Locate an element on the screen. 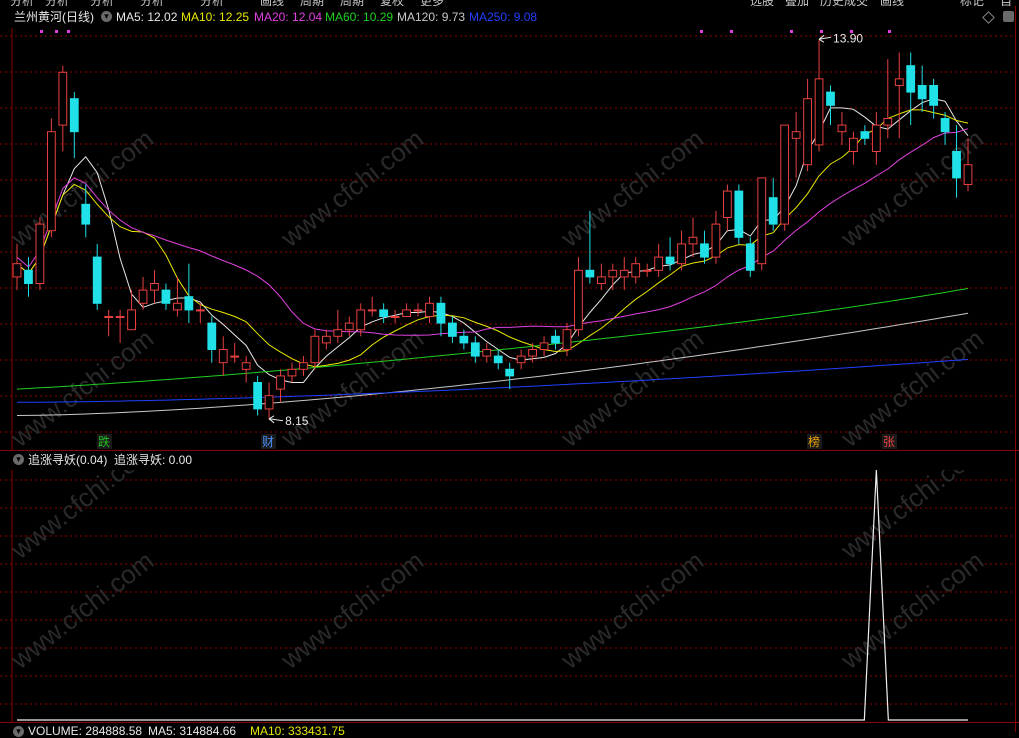 The height and width of the screenshot is (738, 1019). event-flag: 跌 is located at coordinates (104, 441).